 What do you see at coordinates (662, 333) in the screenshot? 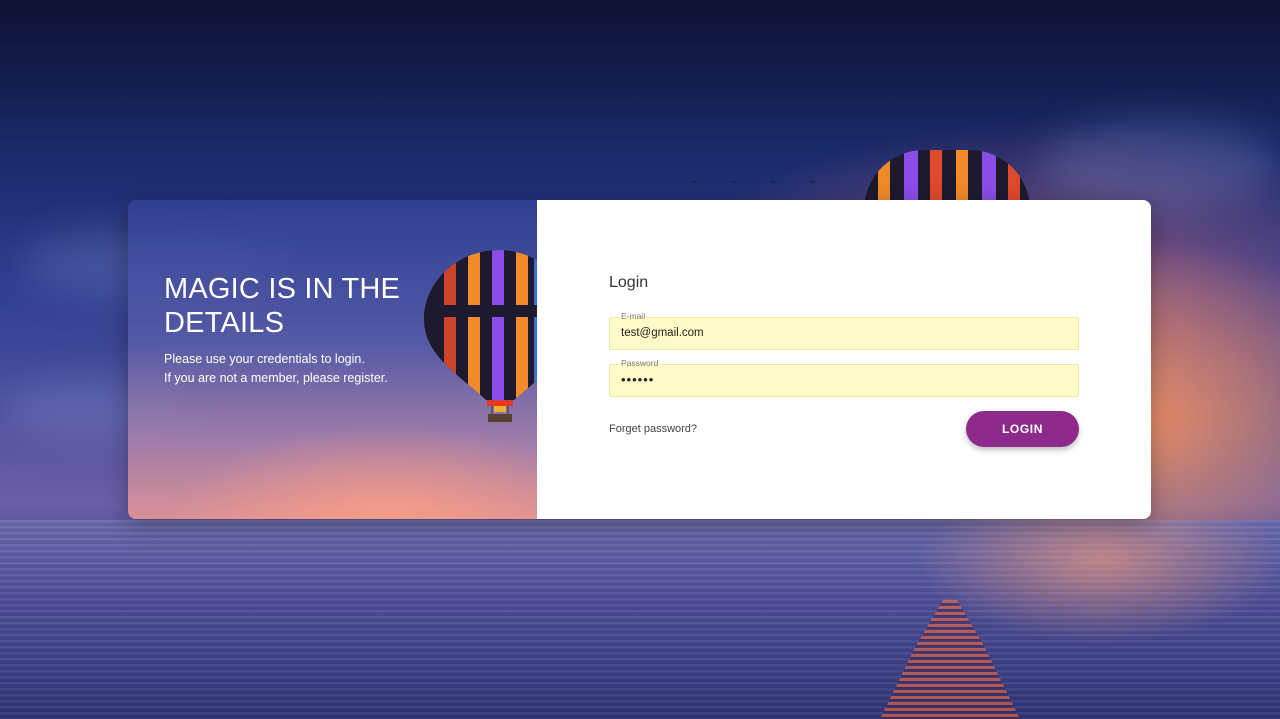
I see `email-field-value: test@gmail.com` at bounding box center [662, 333].